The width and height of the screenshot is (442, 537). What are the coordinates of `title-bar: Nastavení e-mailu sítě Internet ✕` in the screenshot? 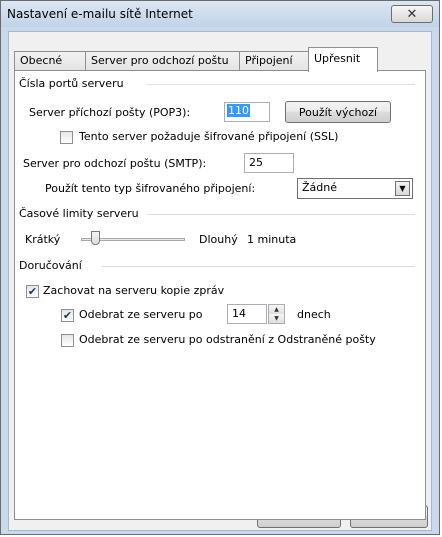 It's located at (220, 14).